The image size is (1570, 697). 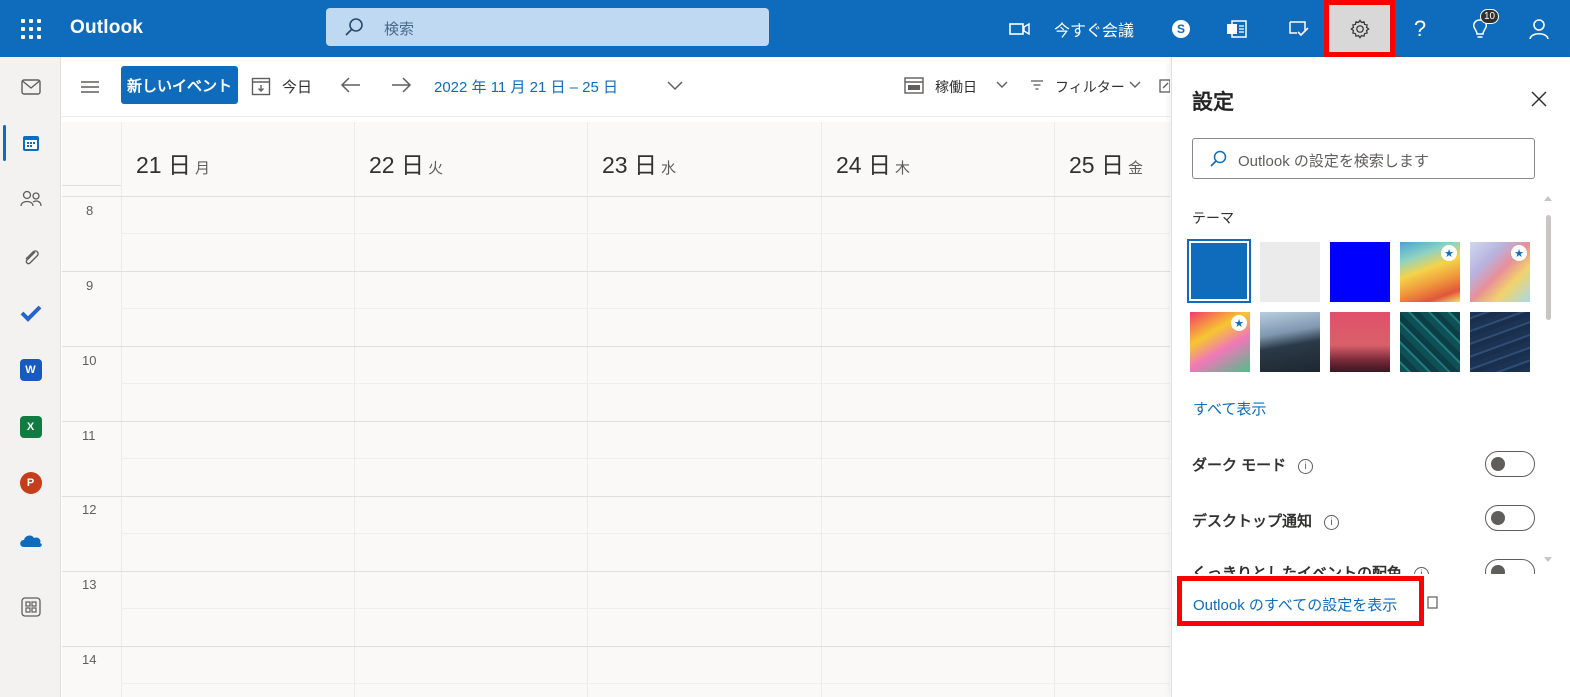 I want to click on view-chevron-icon, so click(x=1002, y=85).